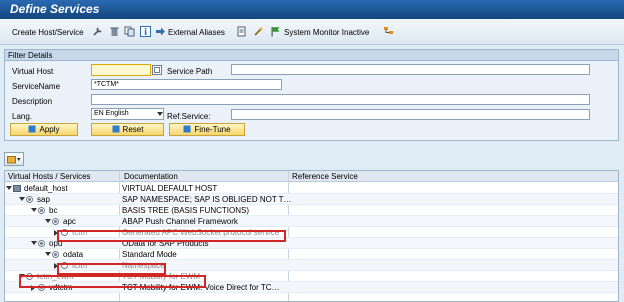 The image size is (624, 302). I want to click on service-name: odata, so click(73, 254).